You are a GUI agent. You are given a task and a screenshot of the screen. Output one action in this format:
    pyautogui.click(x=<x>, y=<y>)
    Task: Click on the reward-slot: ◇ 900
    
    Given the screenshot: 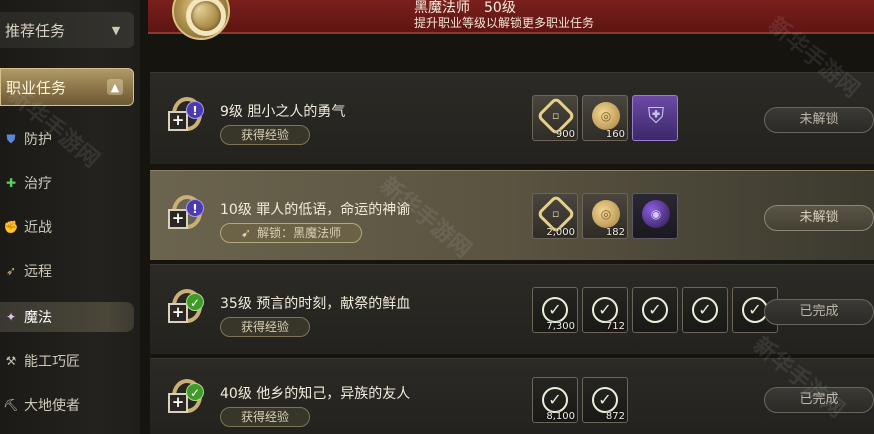 What is the action you would take?
    pyautogui.click(x=555, y=118)
    